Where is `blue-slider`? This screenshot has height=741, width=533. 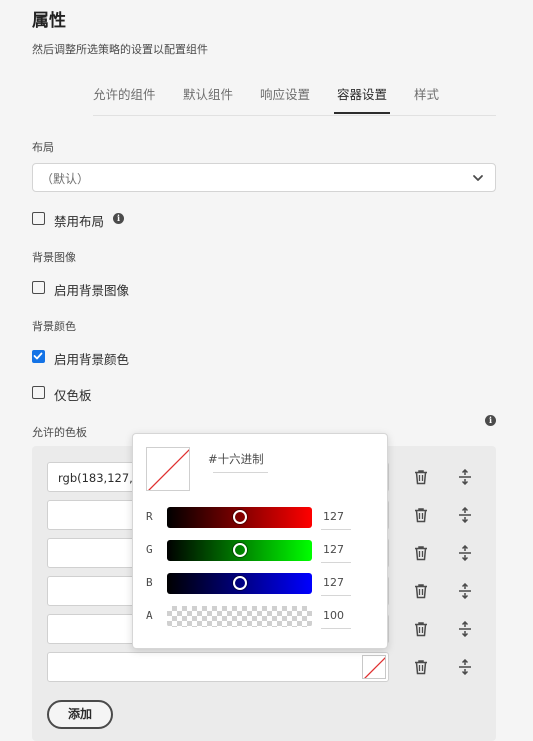
blue-slider is located at coordinates (239, 583).